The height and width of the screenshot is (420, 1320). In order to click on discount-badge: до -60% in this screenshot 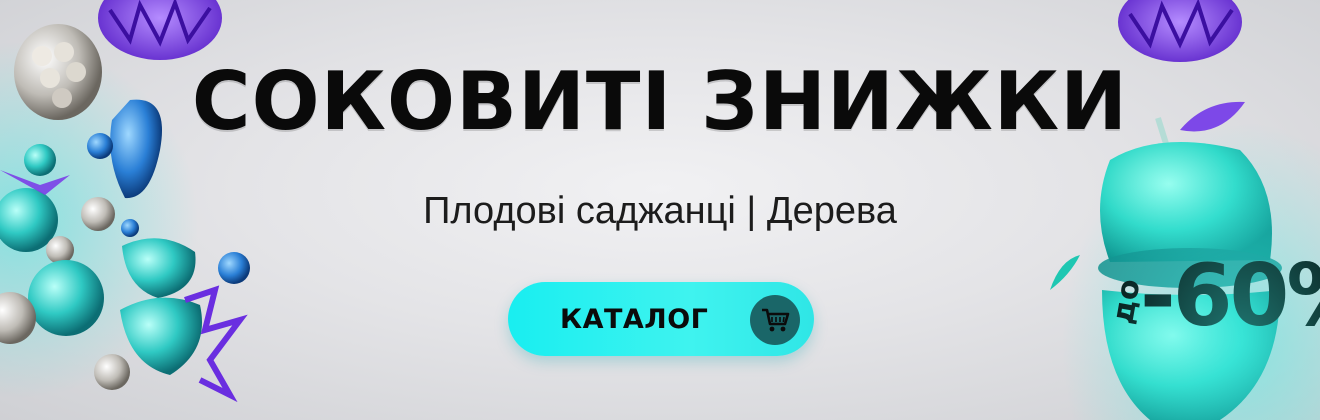, I will do `click(1210, 304)`.